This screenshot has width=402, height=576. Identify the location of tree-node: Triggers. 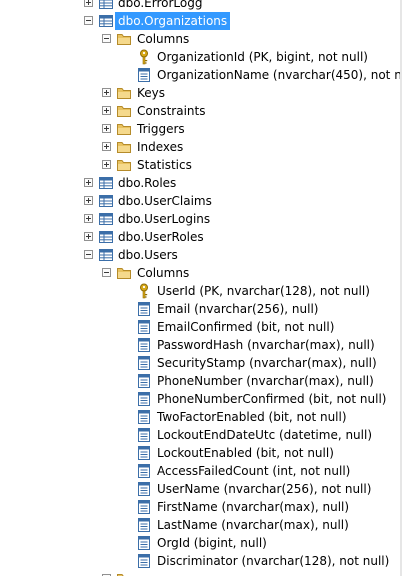
(201, 129).